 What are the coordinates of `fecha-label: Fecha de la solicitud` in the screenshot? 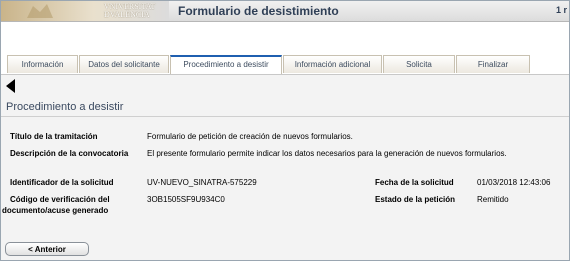 It's located at (414, 182).